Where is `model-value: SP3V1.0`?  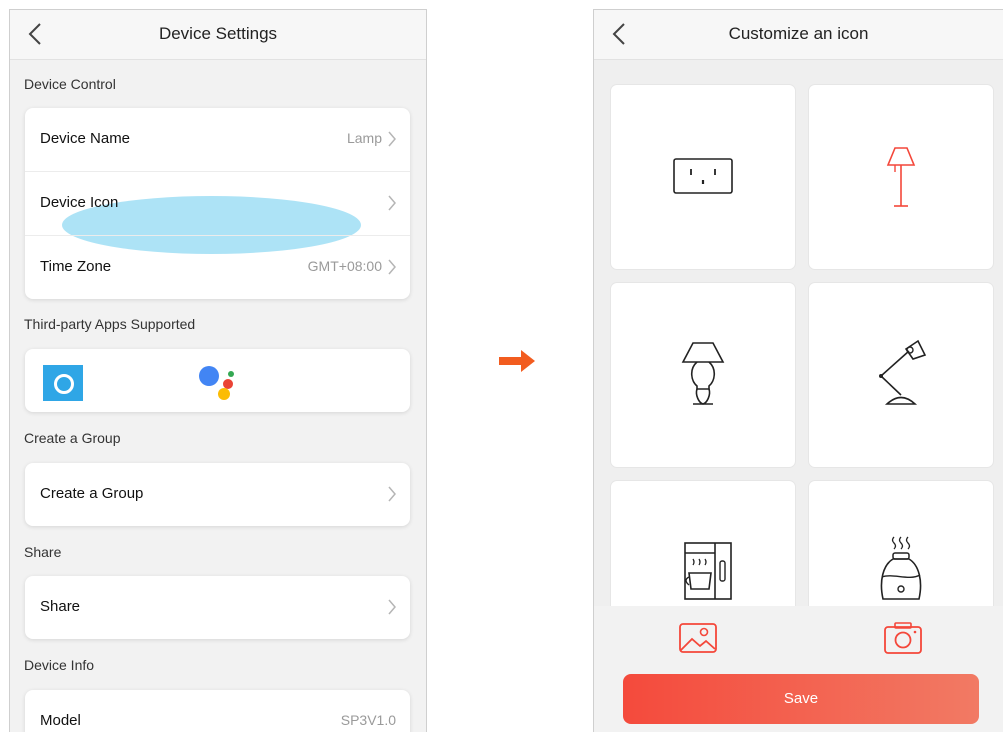
model-value: SP3V1.0 is located at coordinates (368, 720).